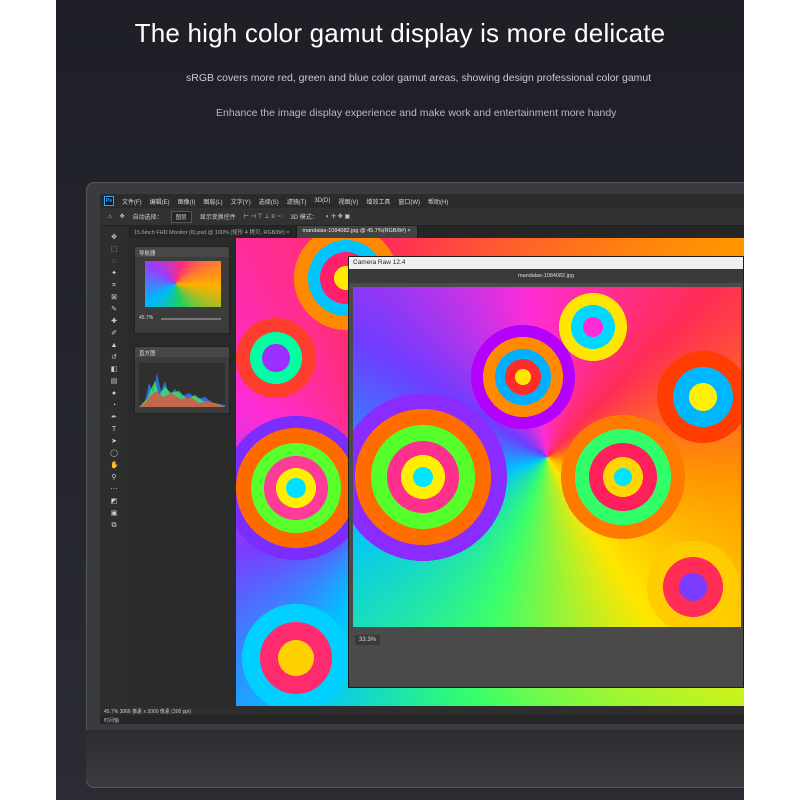 The width and height of the screenshot is (800, 800). What do you see at coordinates (297, 201) in the screenshot?
I see `menu-filter: 滤镜(T)` at bounding box center [297, 201].